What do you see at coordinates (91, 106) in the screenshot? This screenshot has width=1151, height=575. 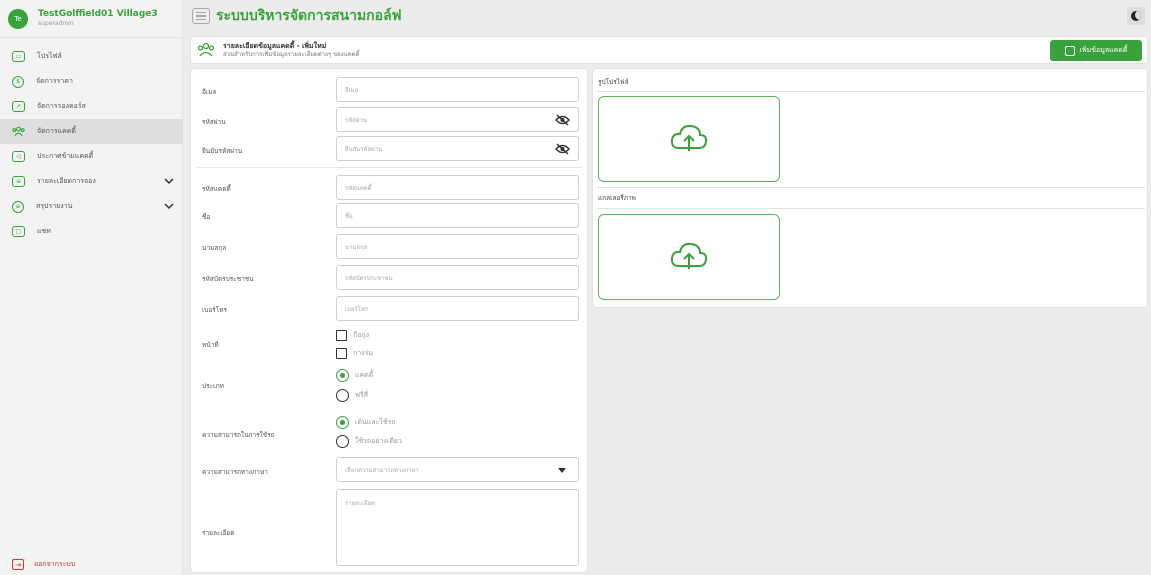 I see `sidebar-item-course: ↗ จัดการรองคอร์ส` at bounding box center [91, 106].